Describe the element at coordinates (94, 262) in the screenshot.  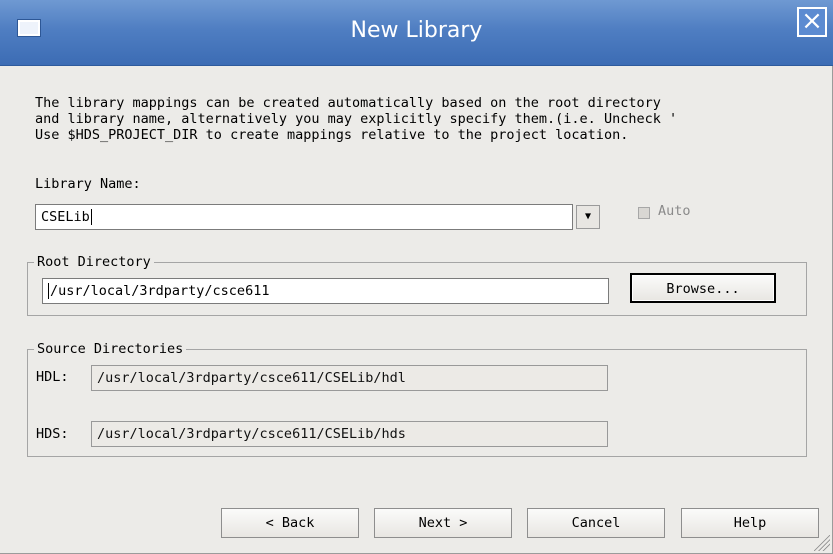
I see `root-directory-legend: Root Directory` at that location.